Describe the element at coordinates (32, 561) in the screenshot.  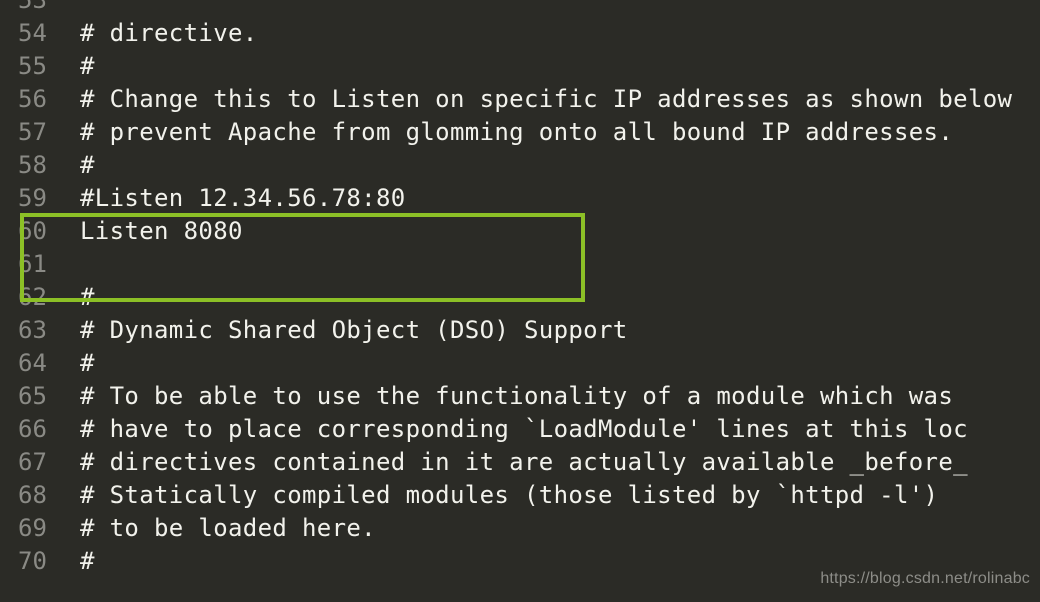
I see `line-number: 70` at that location.